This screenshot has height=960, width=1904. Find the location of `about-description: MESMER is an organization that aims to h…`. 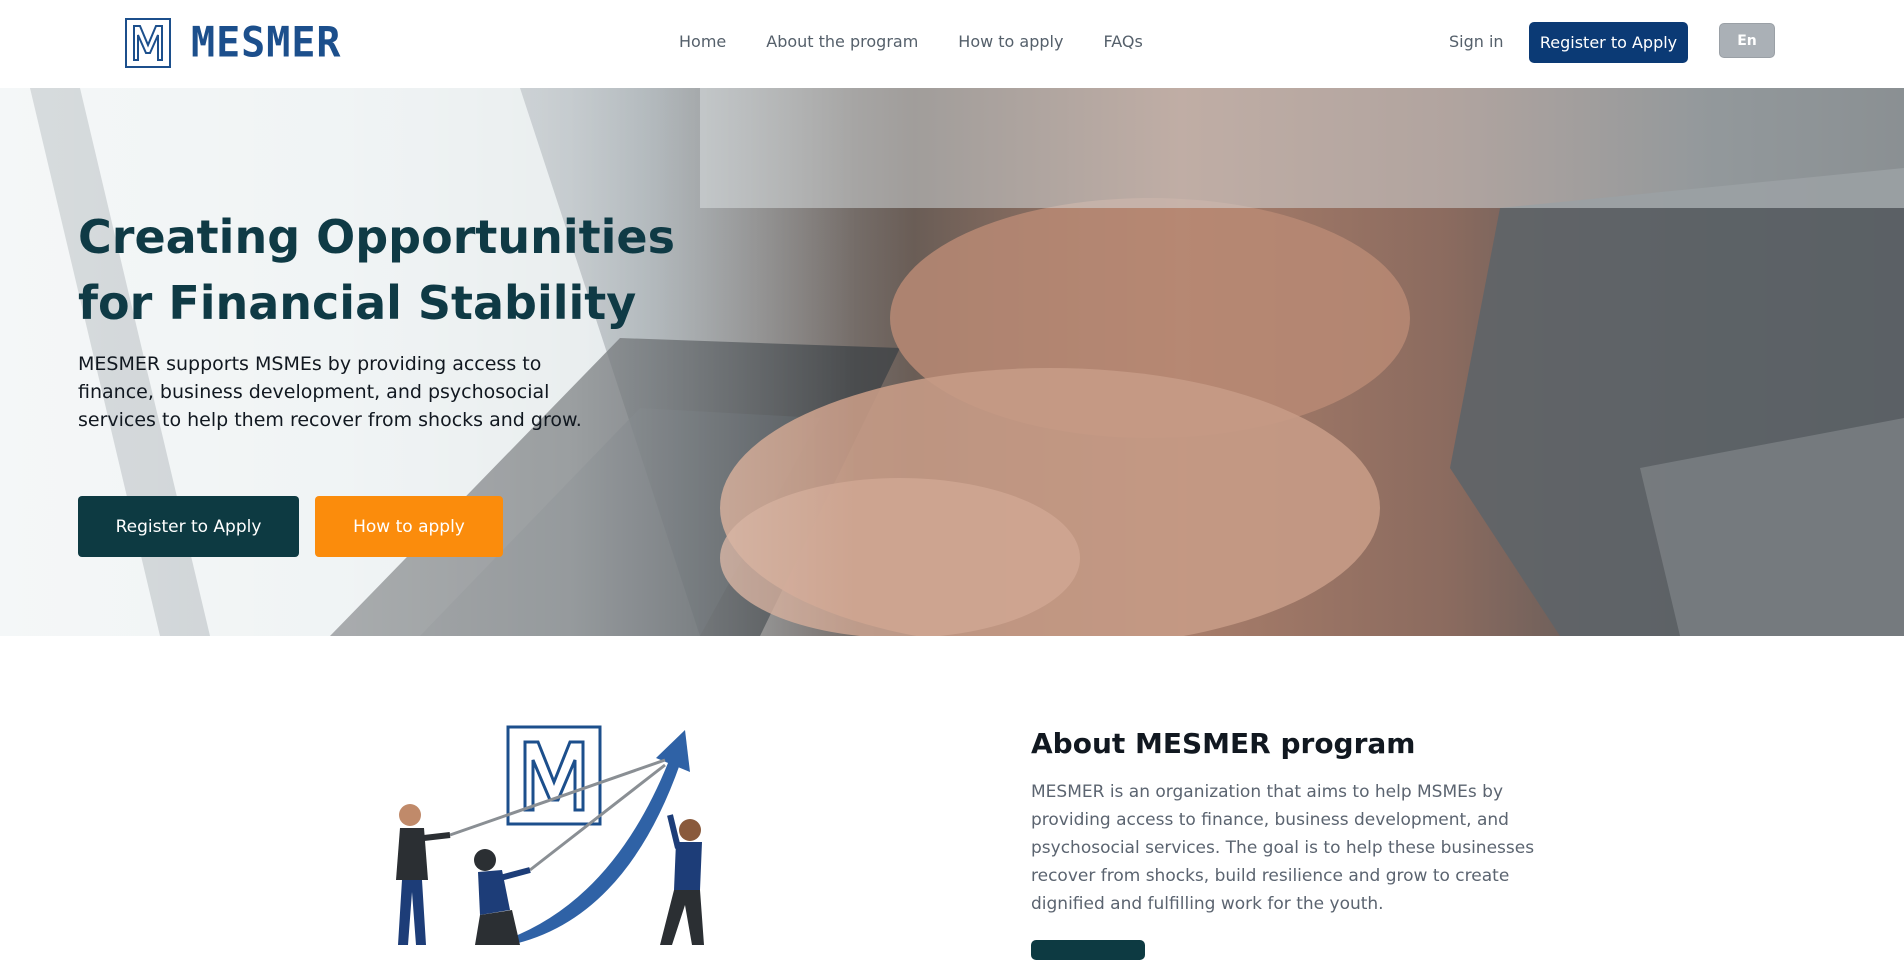

about-description: MESMER is an organization that aims to h… is located at coordinates (1283, 848).